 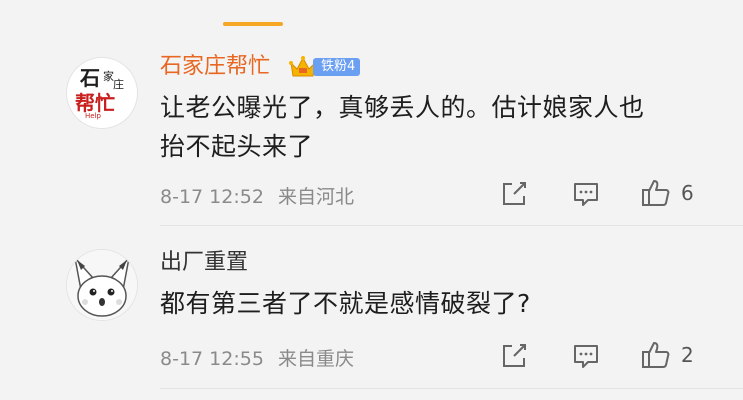 What do you see at coordinates (237, 146) in the screenshot?
I see `comment-text-line: 抬不起头来了` at bounding box center [237, 146].